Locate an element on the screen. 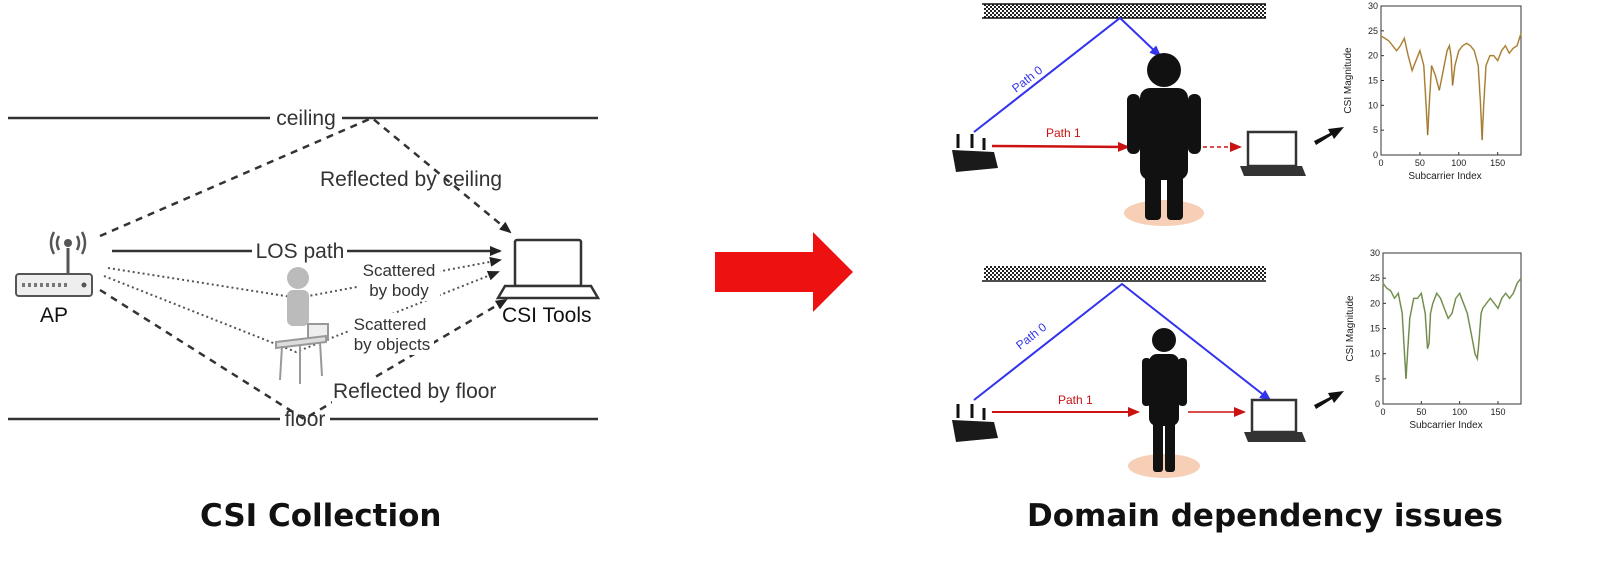  scattered-body-line1: Scattered is located at coordinates (399, 270).